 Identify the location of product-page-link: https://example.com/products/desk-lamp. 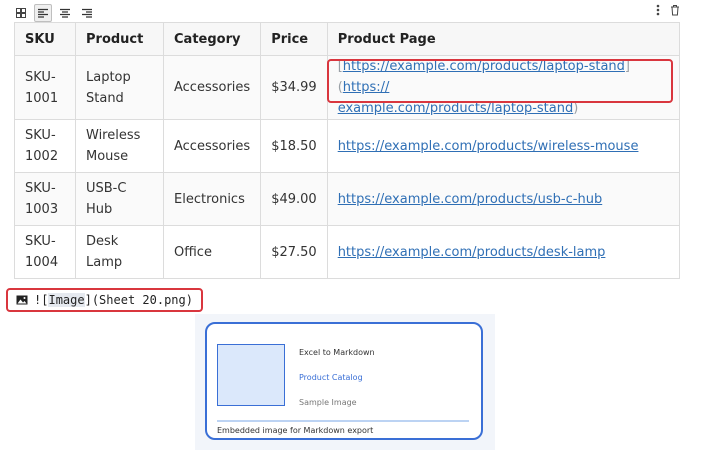
(472, 252).